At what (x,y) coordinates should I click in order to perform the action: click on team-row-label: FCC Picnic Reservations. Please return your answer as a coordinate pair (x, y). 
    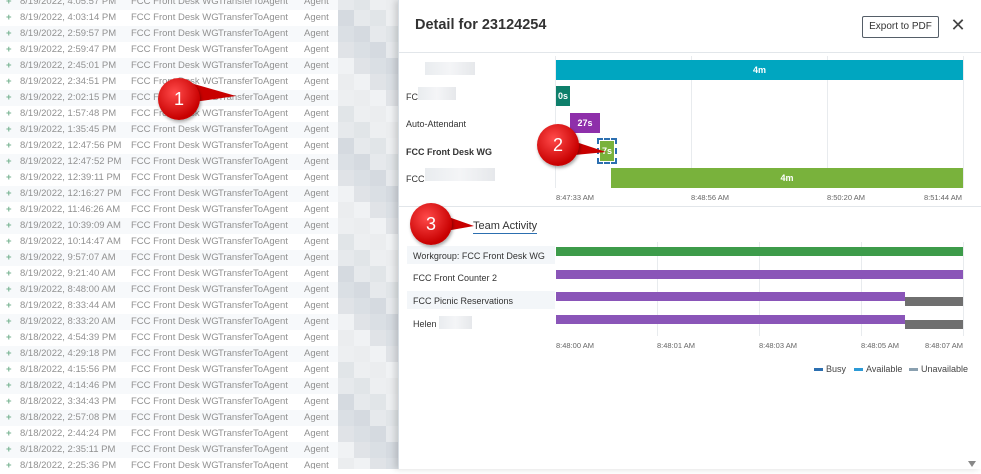
    Looking at the image, I should click on (463, 301).